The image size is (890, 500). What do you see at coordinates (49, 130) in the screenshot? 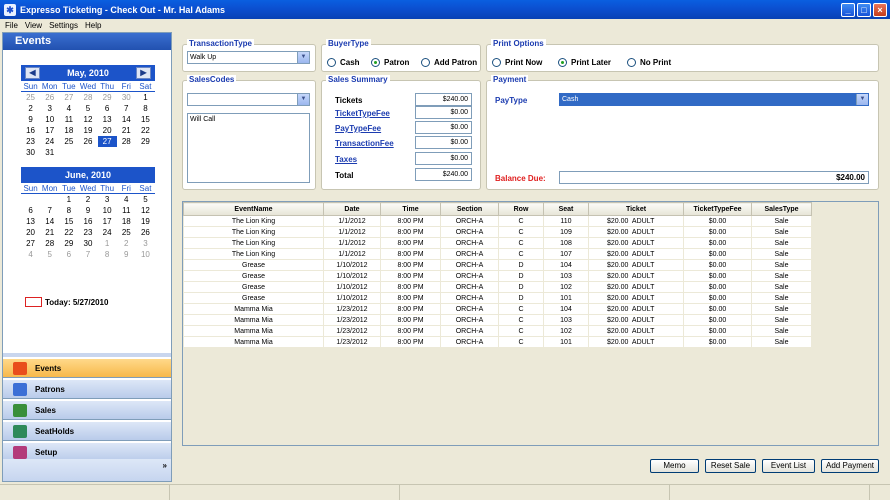
I see `calendar-day: 17` at bounding box center [49, 130].